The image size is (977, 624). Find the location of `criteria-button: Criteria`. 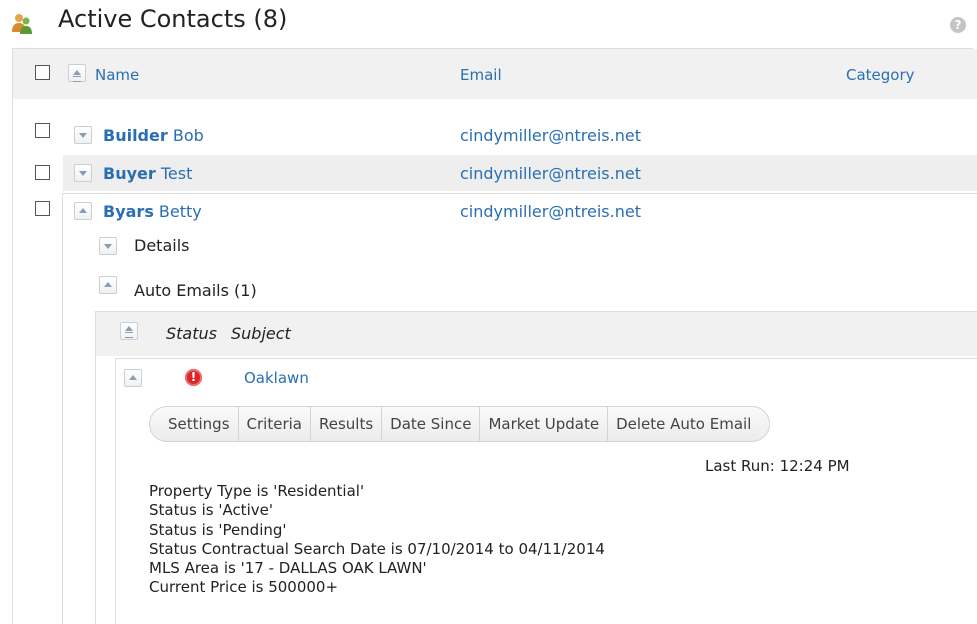

criteria-button: Criteria is located at coordinates (275, 424).